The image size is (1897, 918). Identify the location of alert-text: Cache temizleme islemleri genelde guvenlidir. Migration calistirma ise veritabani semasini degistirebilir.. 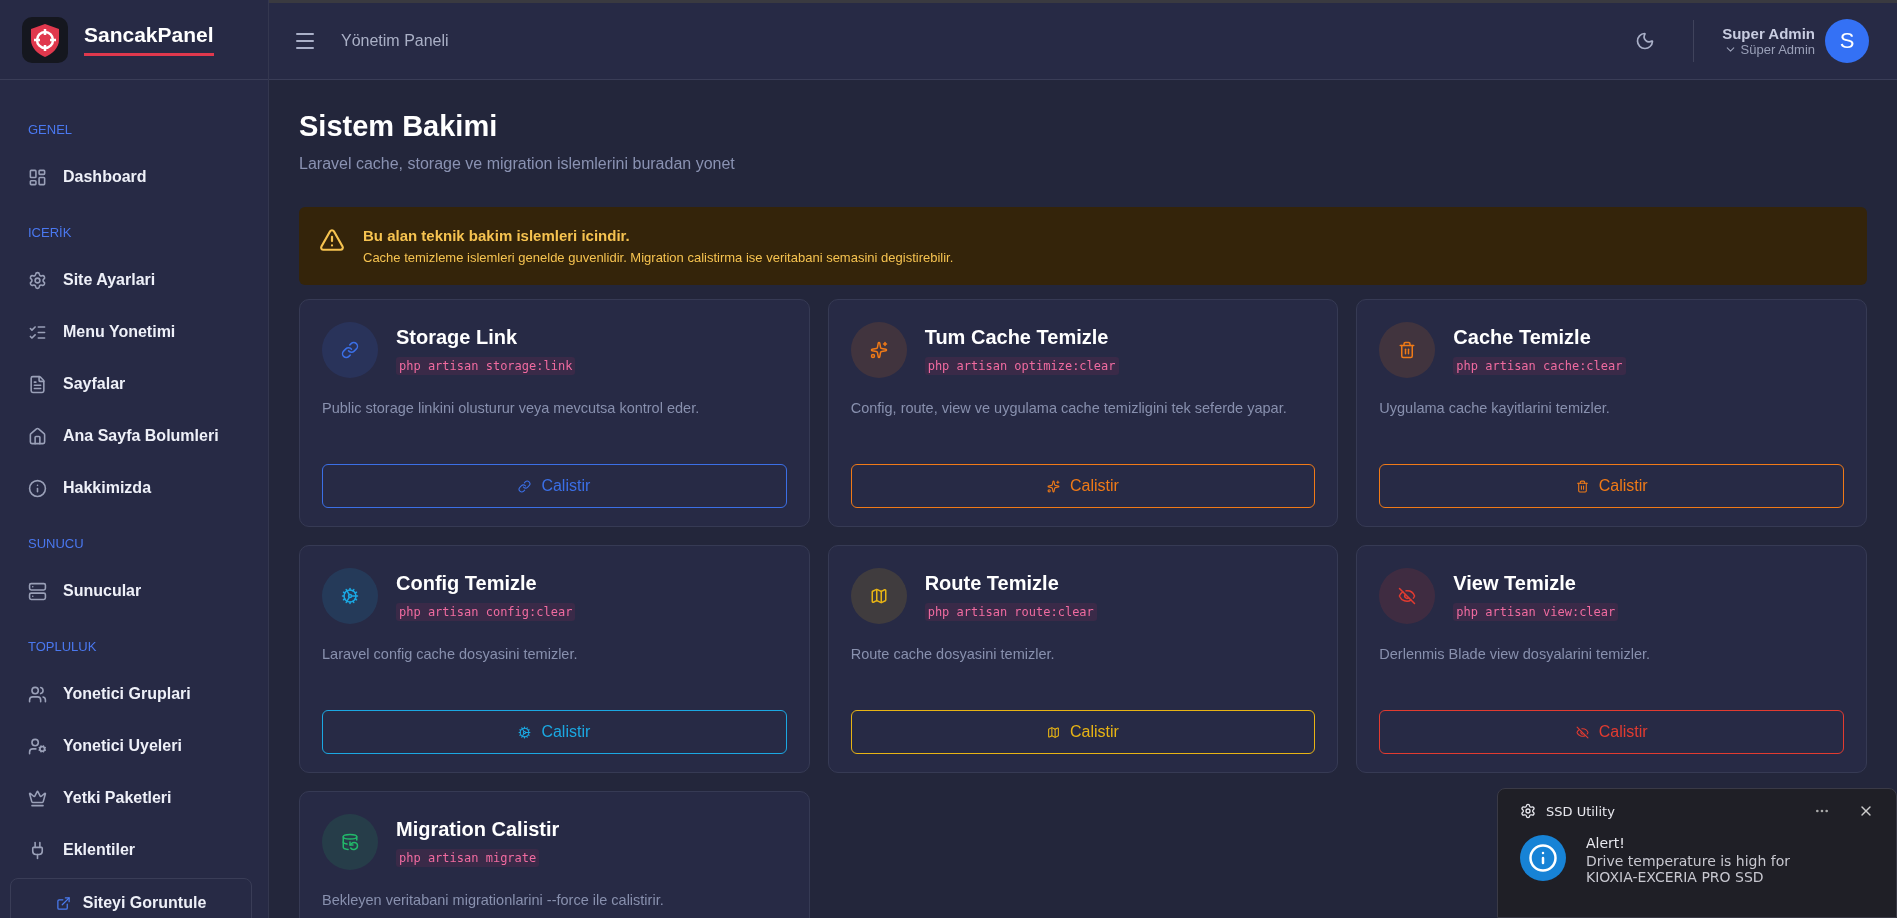
(658, 257).